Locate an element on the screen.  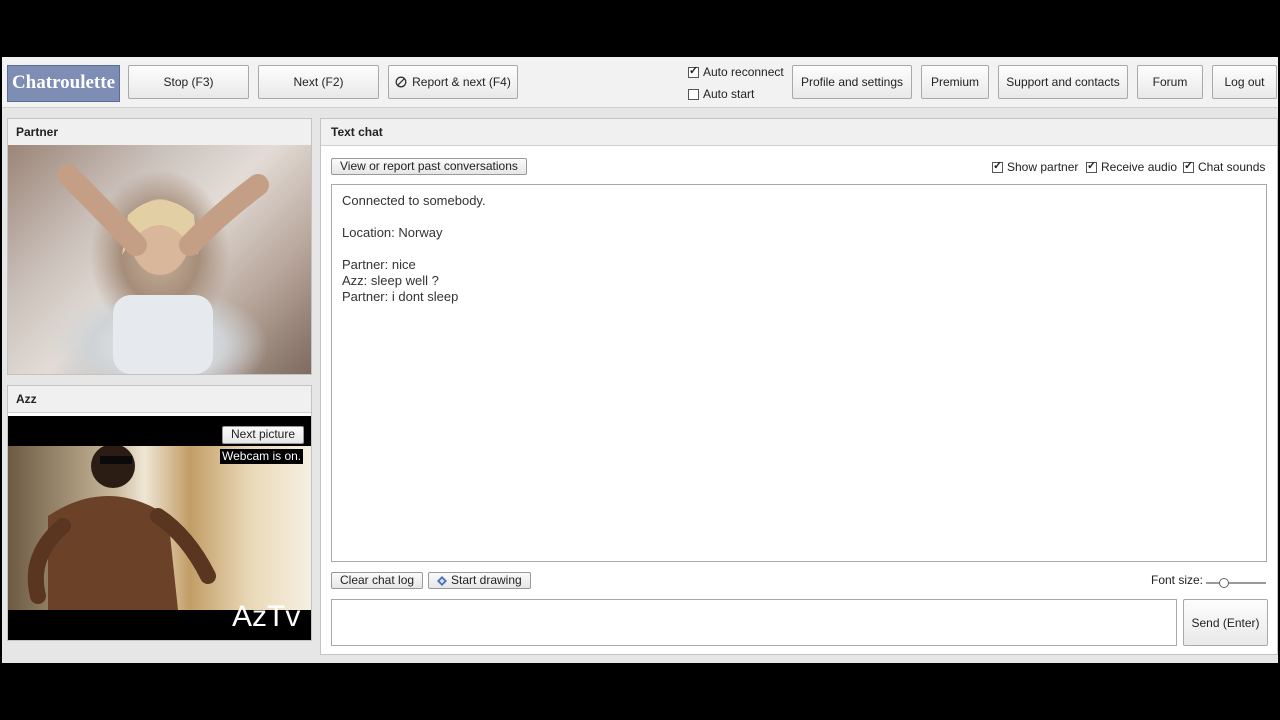
watermark-text: AzTv is located at coordinates (266, 616).